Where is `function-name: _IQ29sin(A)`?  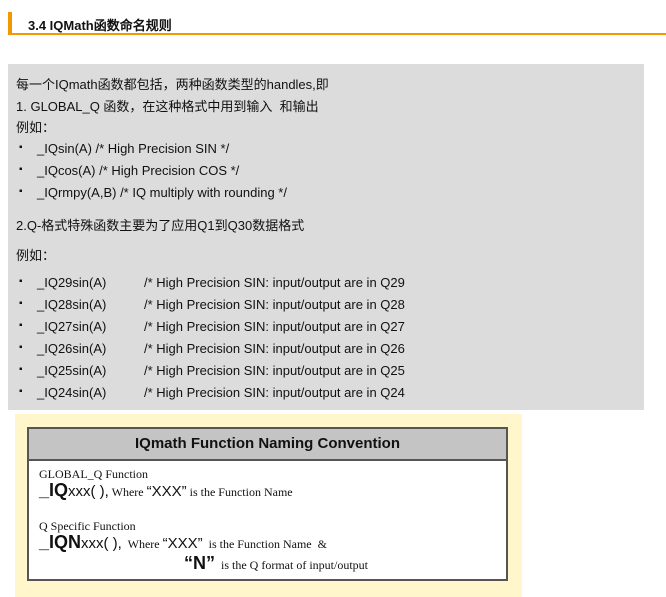 function-name: _IQ29sin(A) is located at coordinates (72, 282).